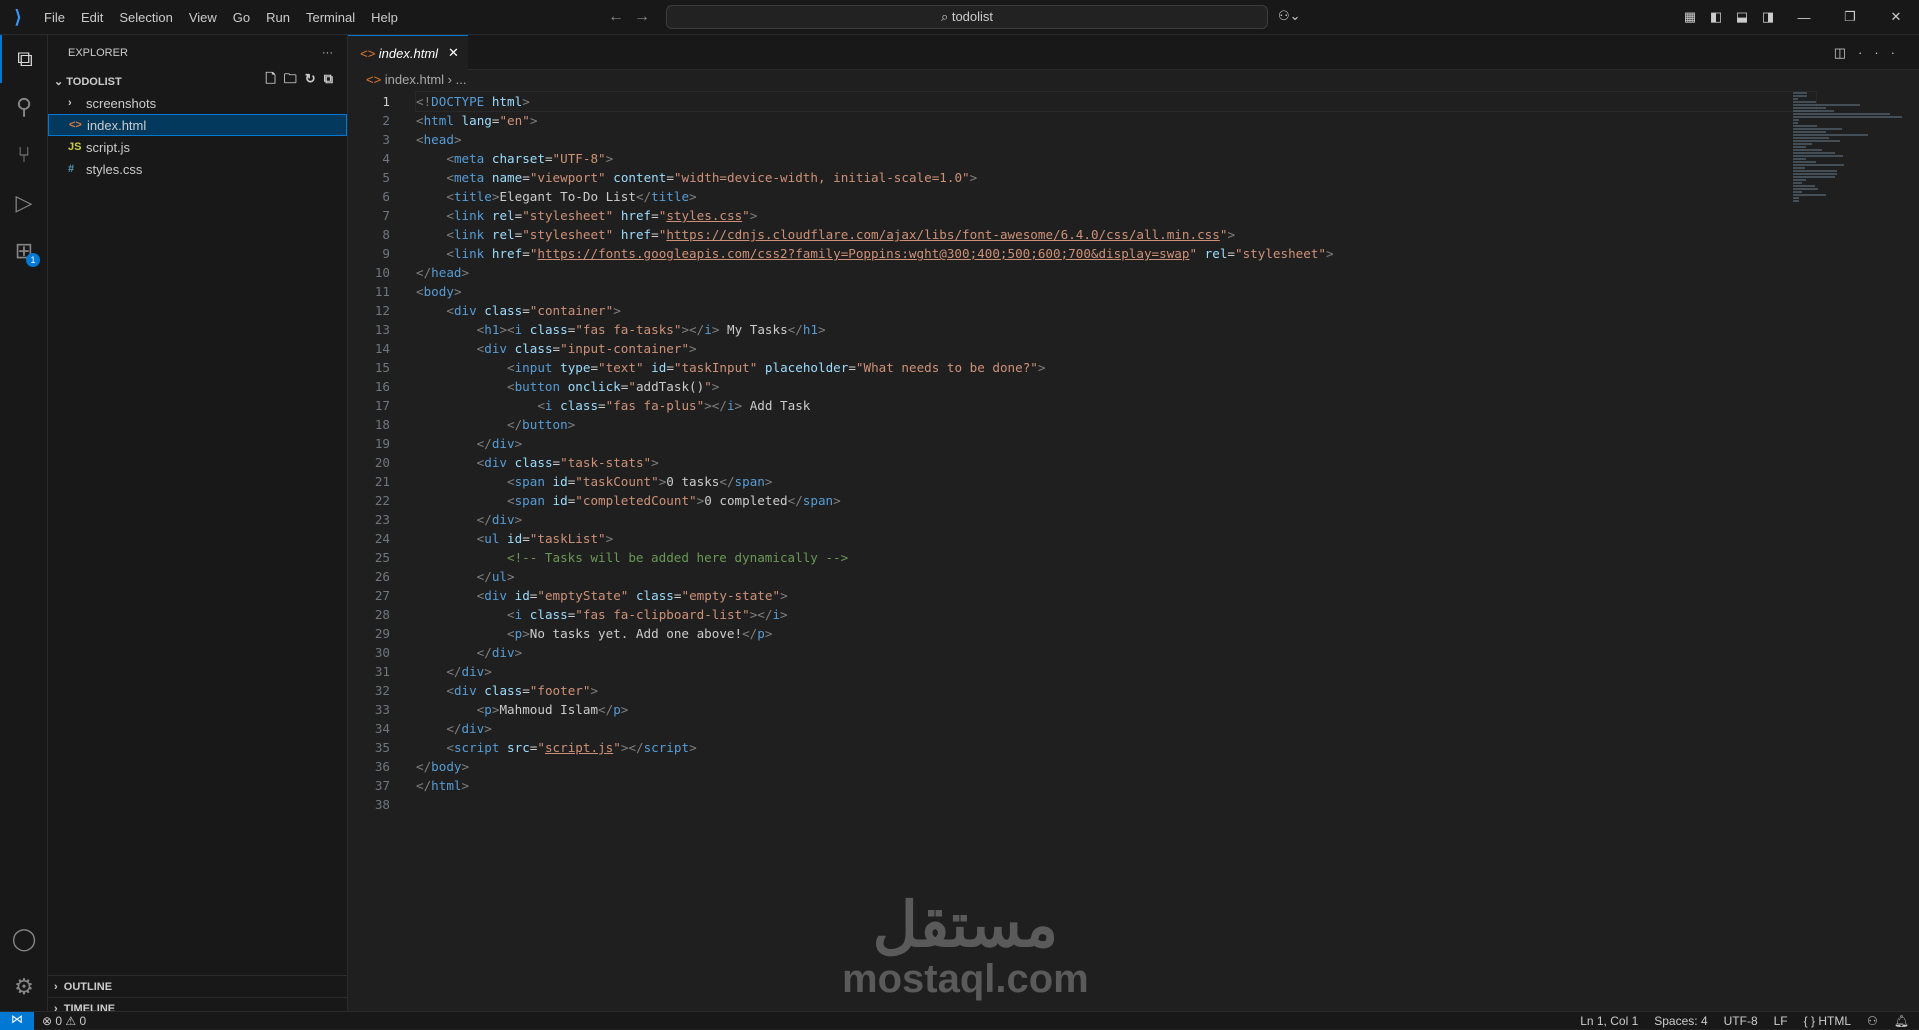  What do you see at coordinates (382, 405) in the screenshot?
I see `line-number: 17` at bounding box center [382, 405].